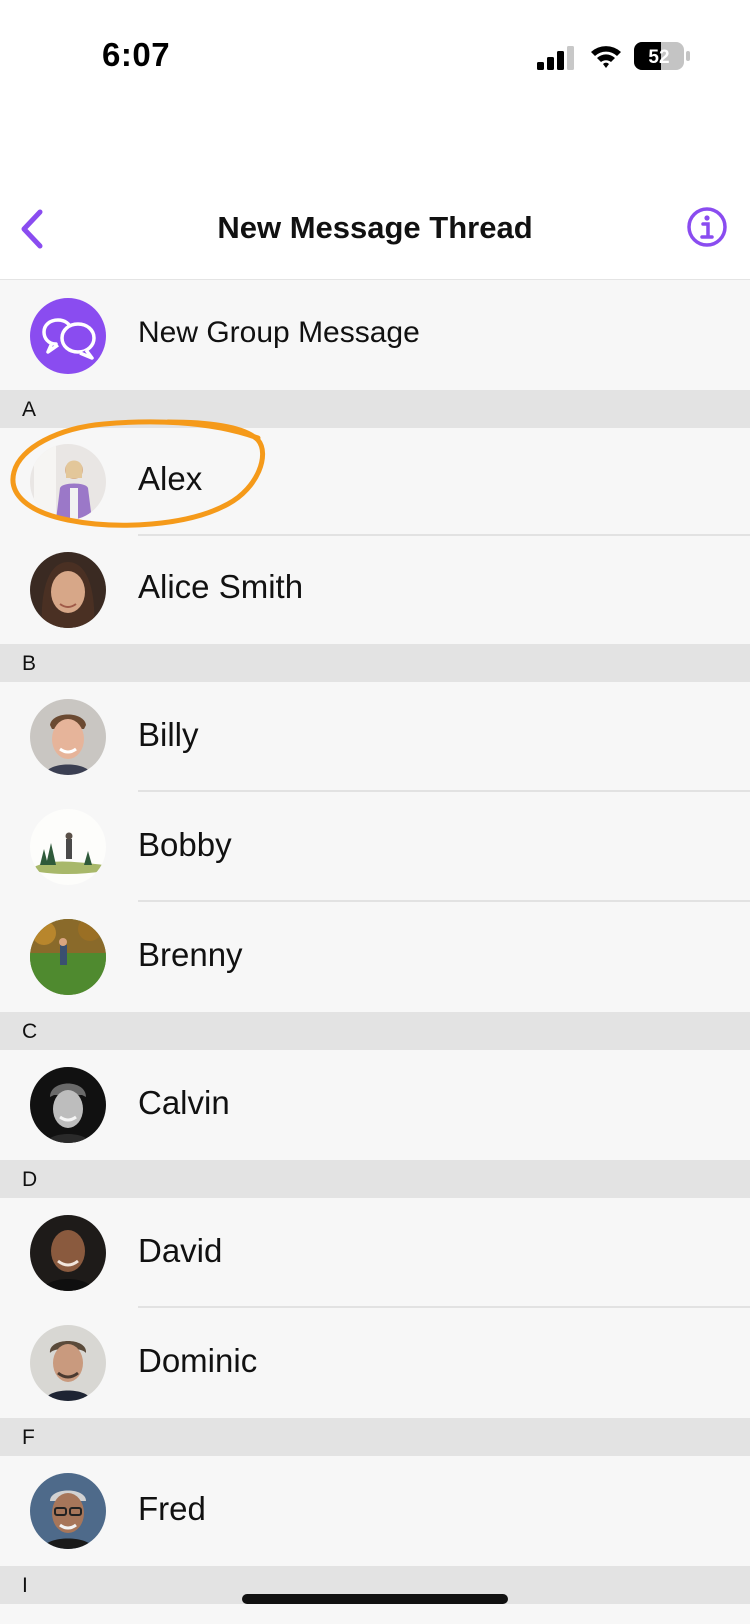 The image size is (750, 1624). I want to click on section-letter: F, so click(28, 1437).